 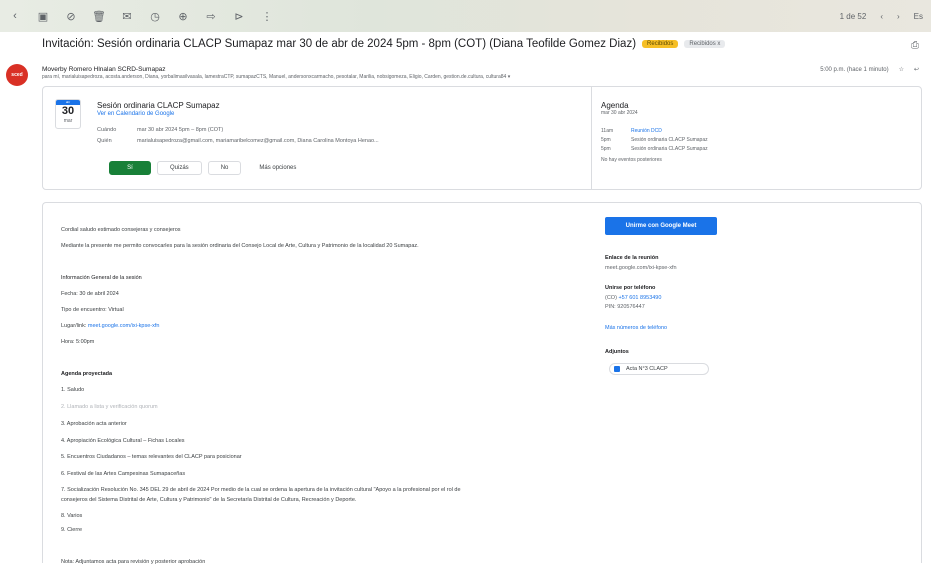 I want to click on agenda-no-more: No hay eventos posteriores, so click(x=631, y=160).